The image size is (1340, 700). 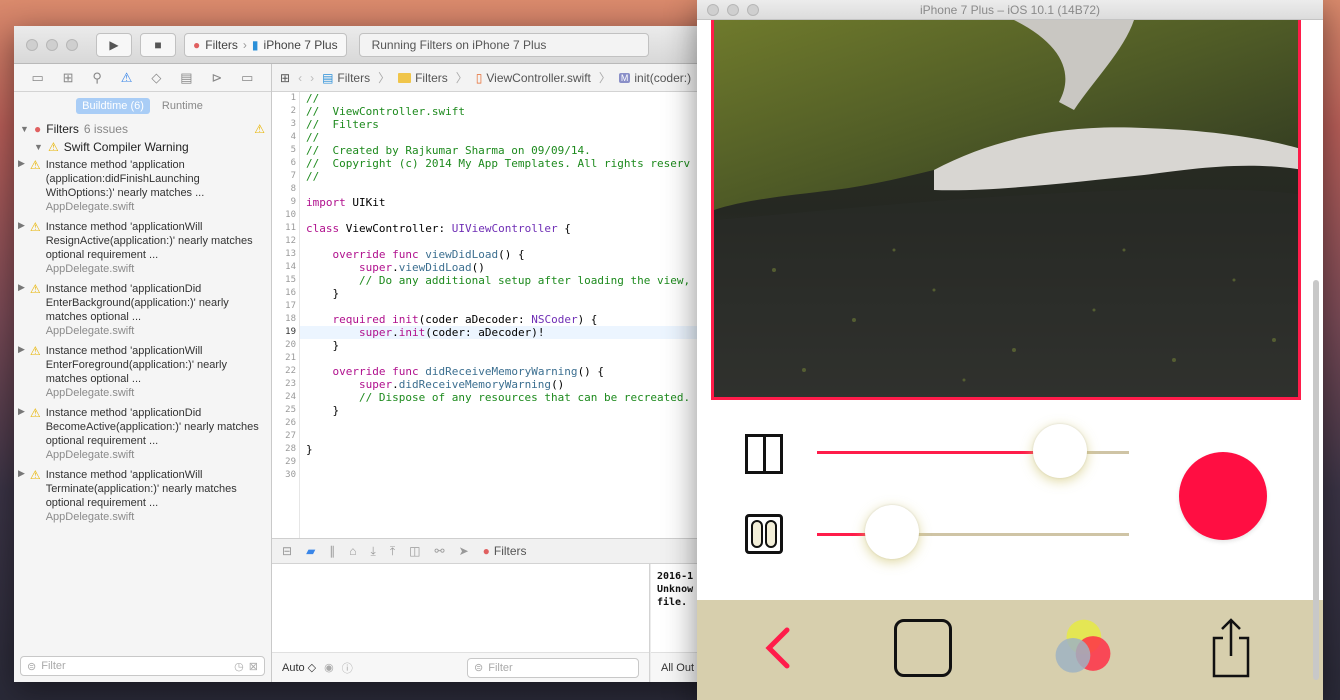 What do you see at coordinates (764, 534) in the screenshot?
I see `rounded-split-icon` at bounding box center [764, 534].